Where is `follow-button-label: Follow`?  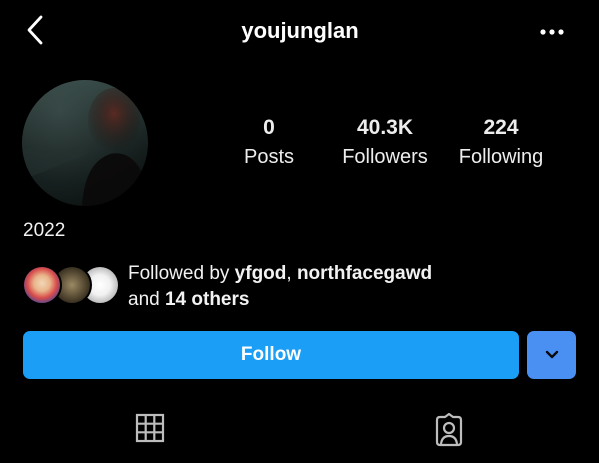 follow-button-label: Follow is located at coordinates (271, 354).